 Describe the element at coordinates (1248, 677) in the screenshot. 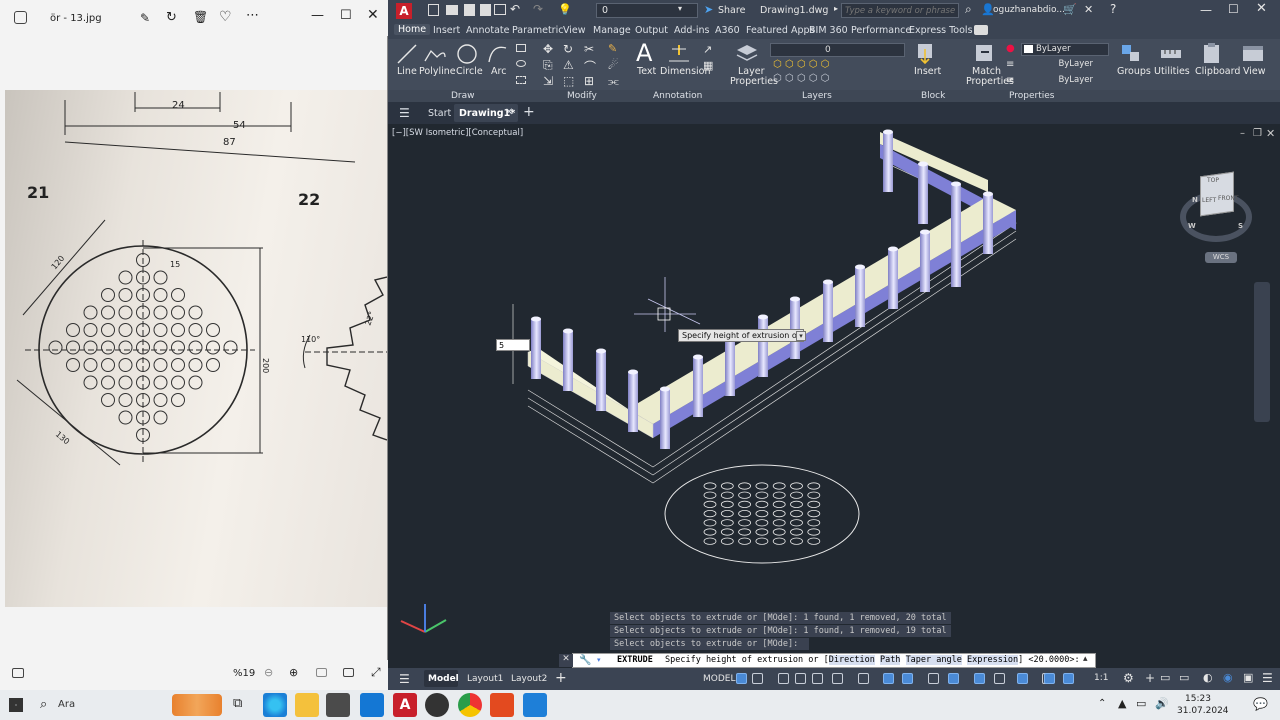

I see `clean-screen-icon: ▣` at that location.